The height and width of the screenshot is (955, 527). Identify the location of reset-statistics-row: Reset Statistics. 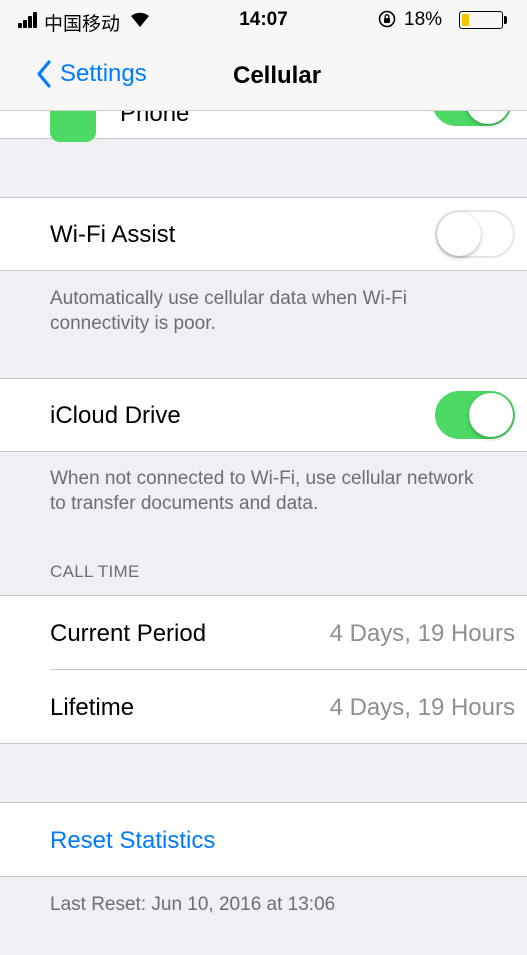
(263, 839).